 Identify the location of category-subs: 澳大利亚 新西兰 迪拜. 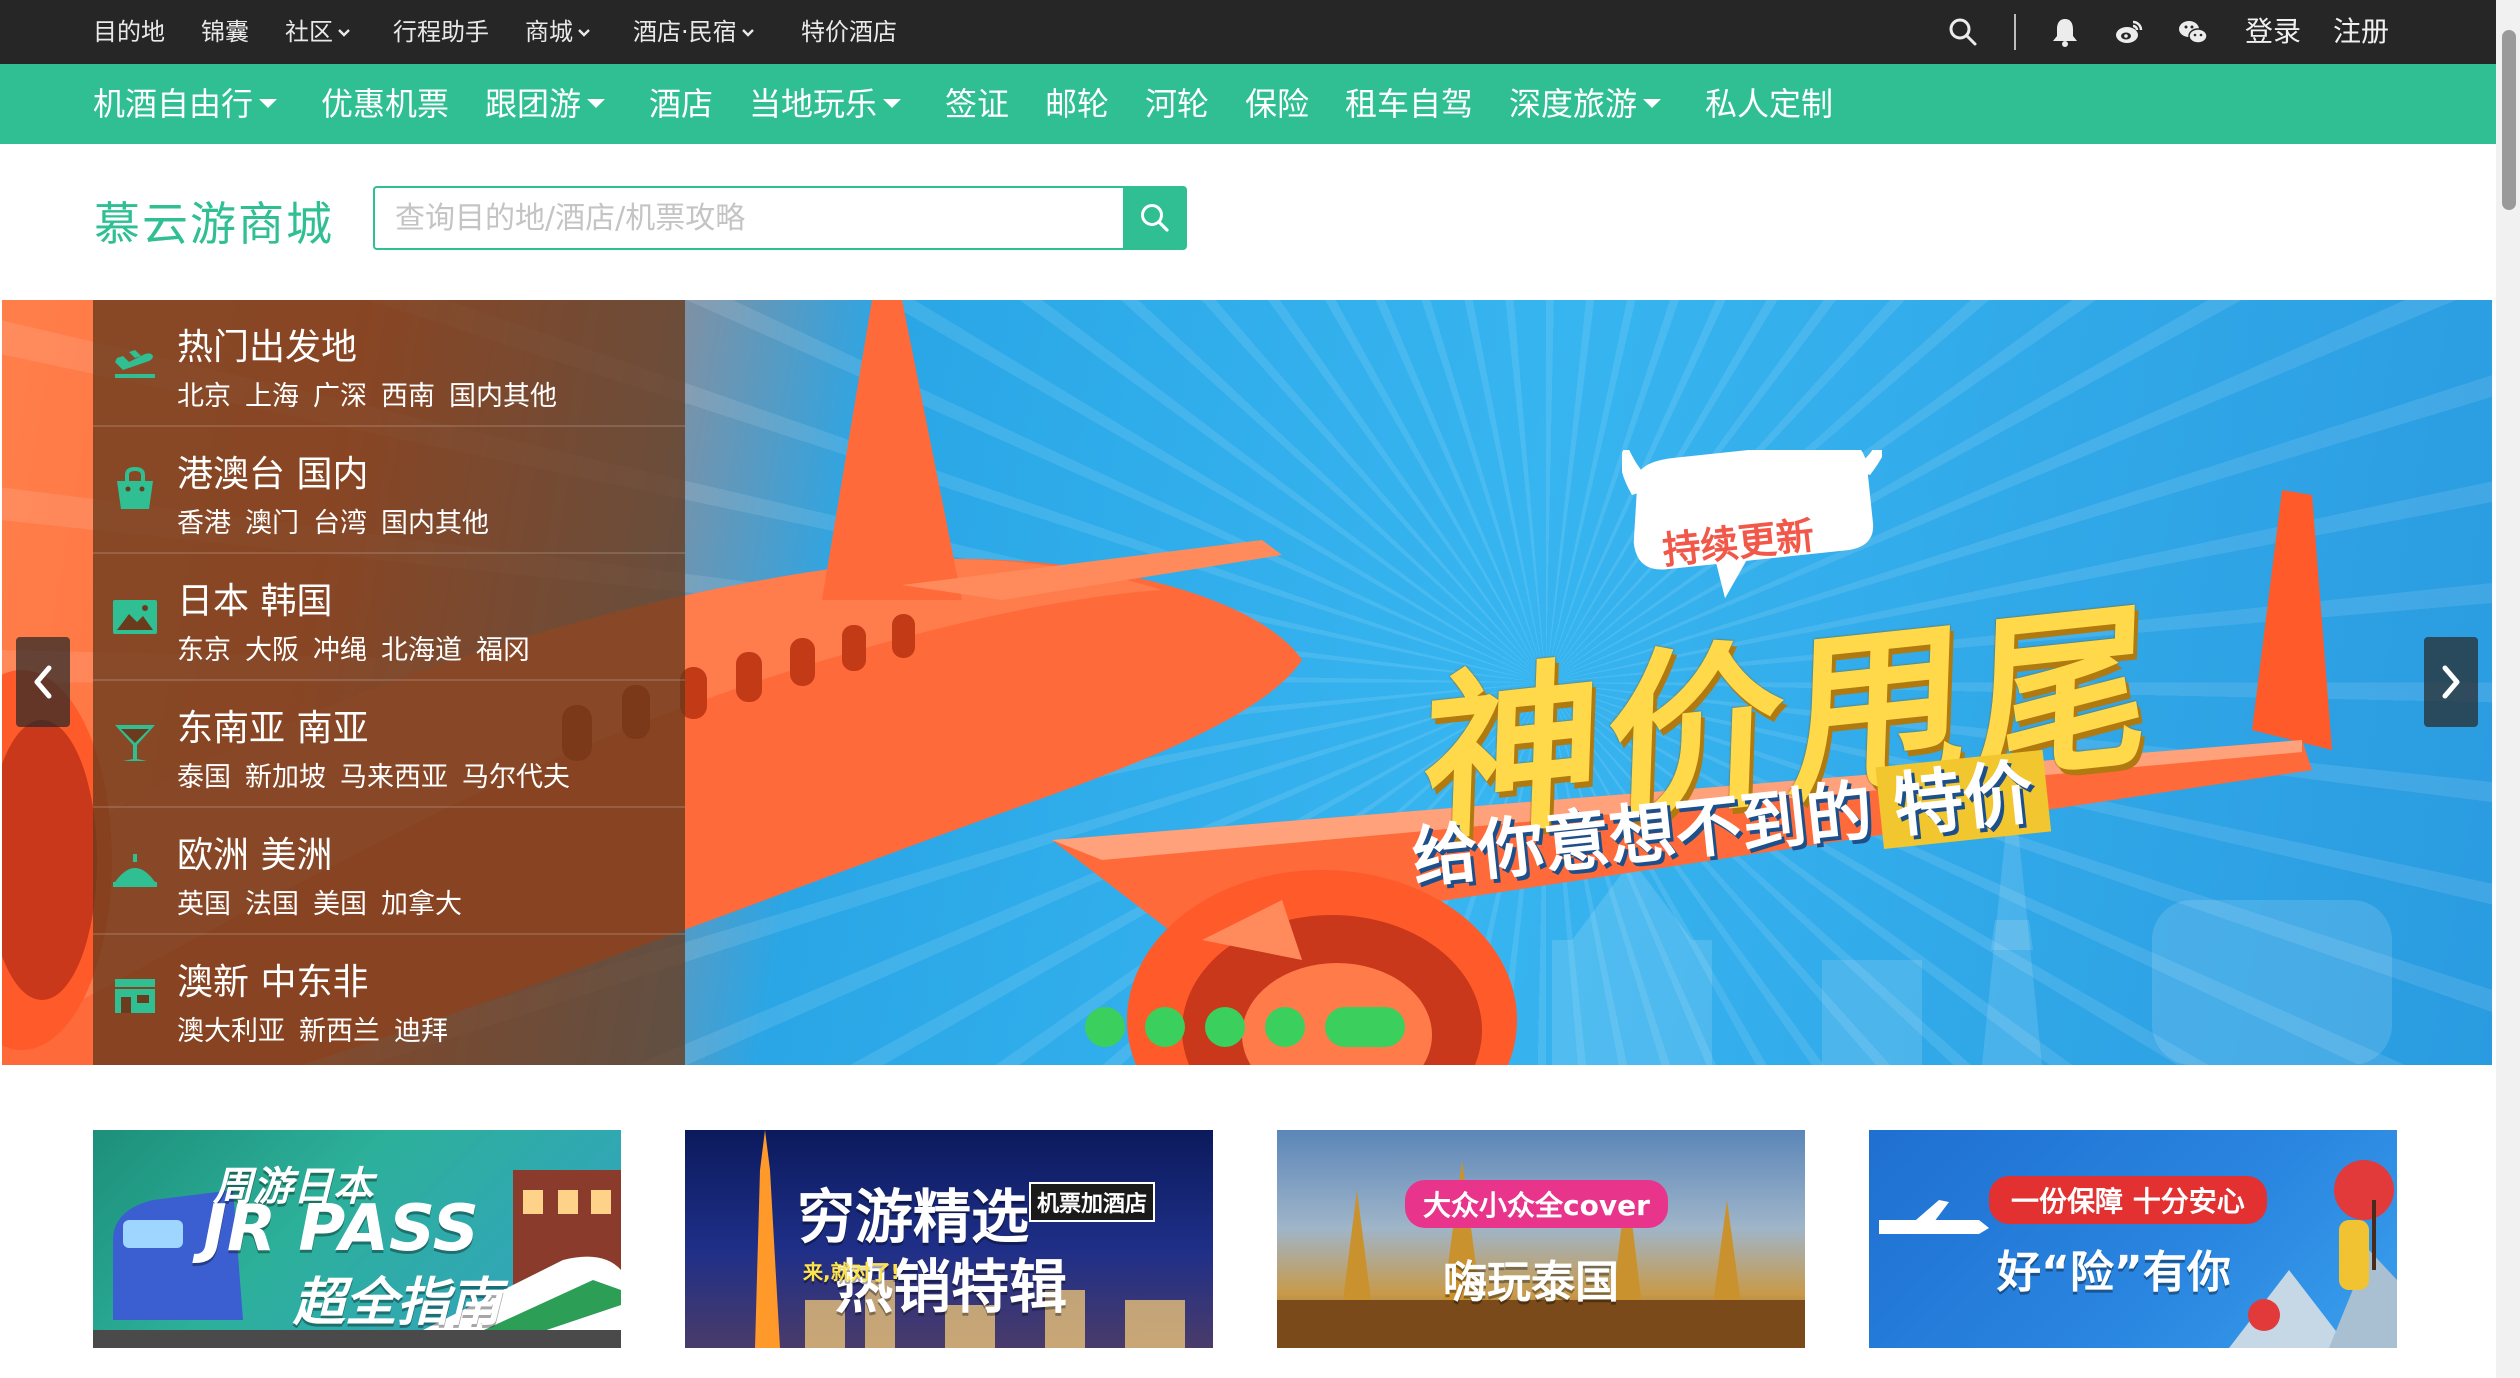
(319, 1028).